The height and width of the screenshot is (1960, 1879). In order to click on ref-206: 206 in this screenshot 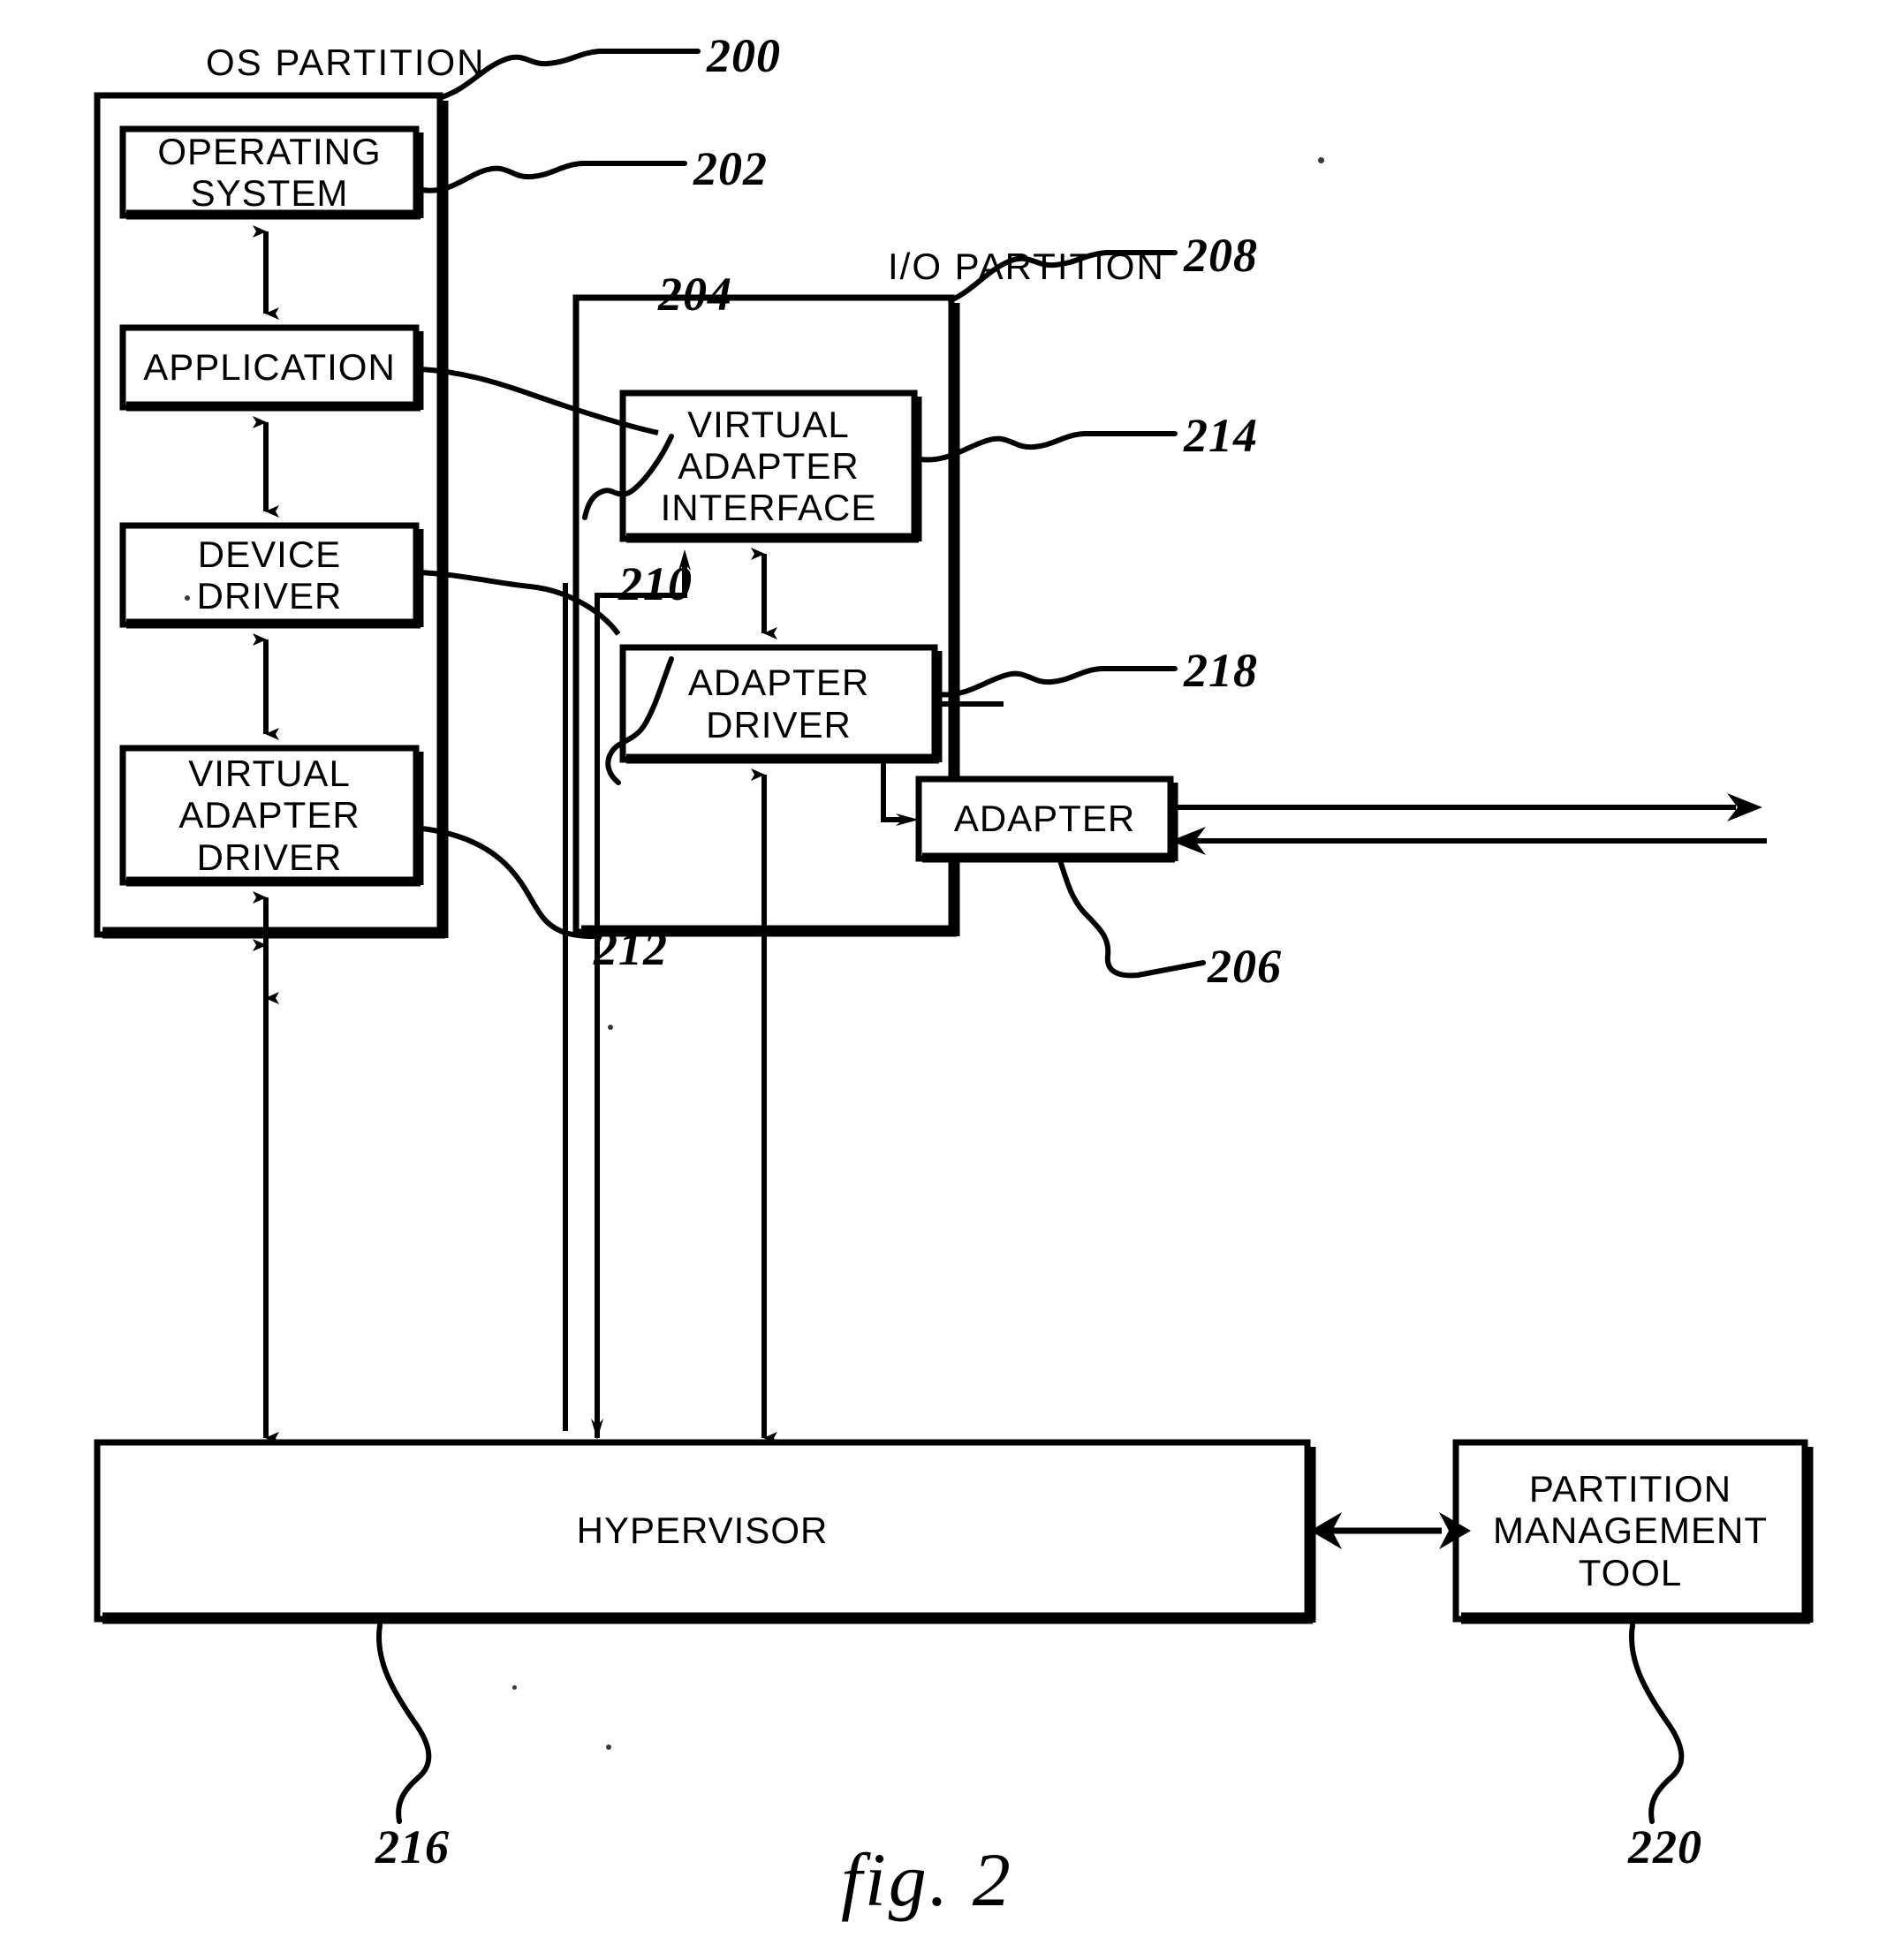, I will do `click(1245, 966)`.